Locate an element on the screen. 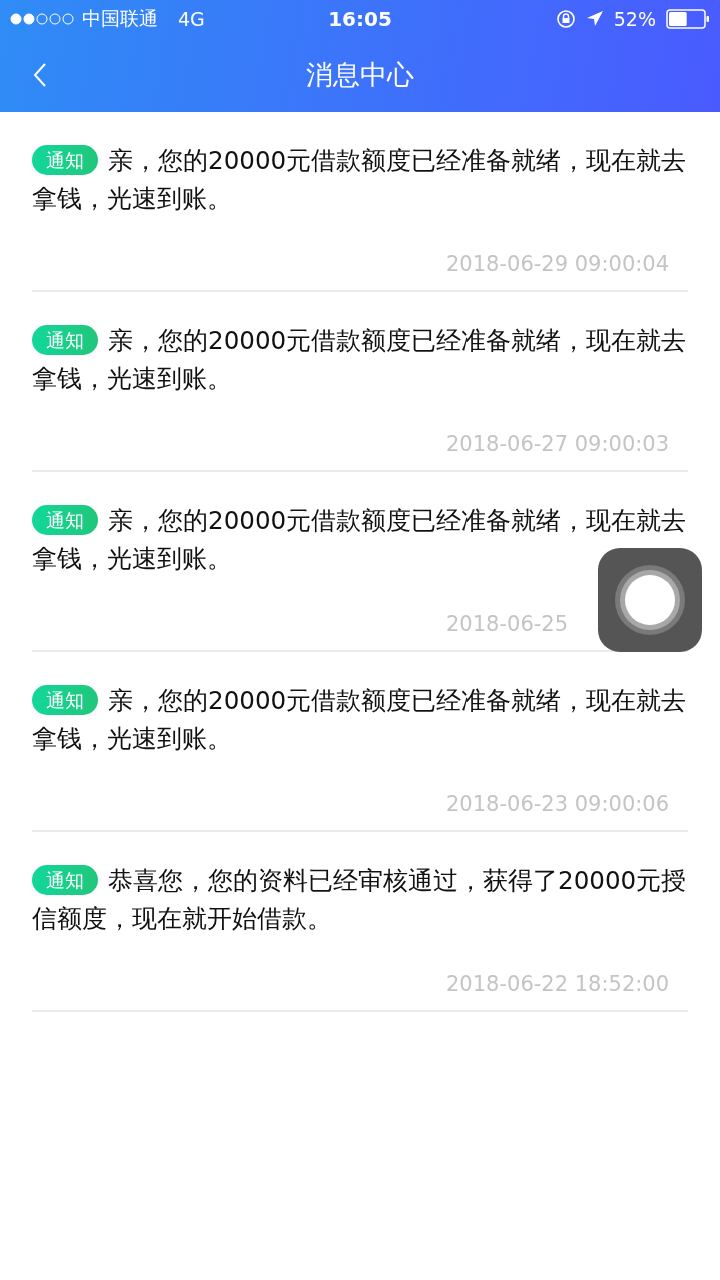  carrier-name: 中国联通 is located at coordinates (120, 18).